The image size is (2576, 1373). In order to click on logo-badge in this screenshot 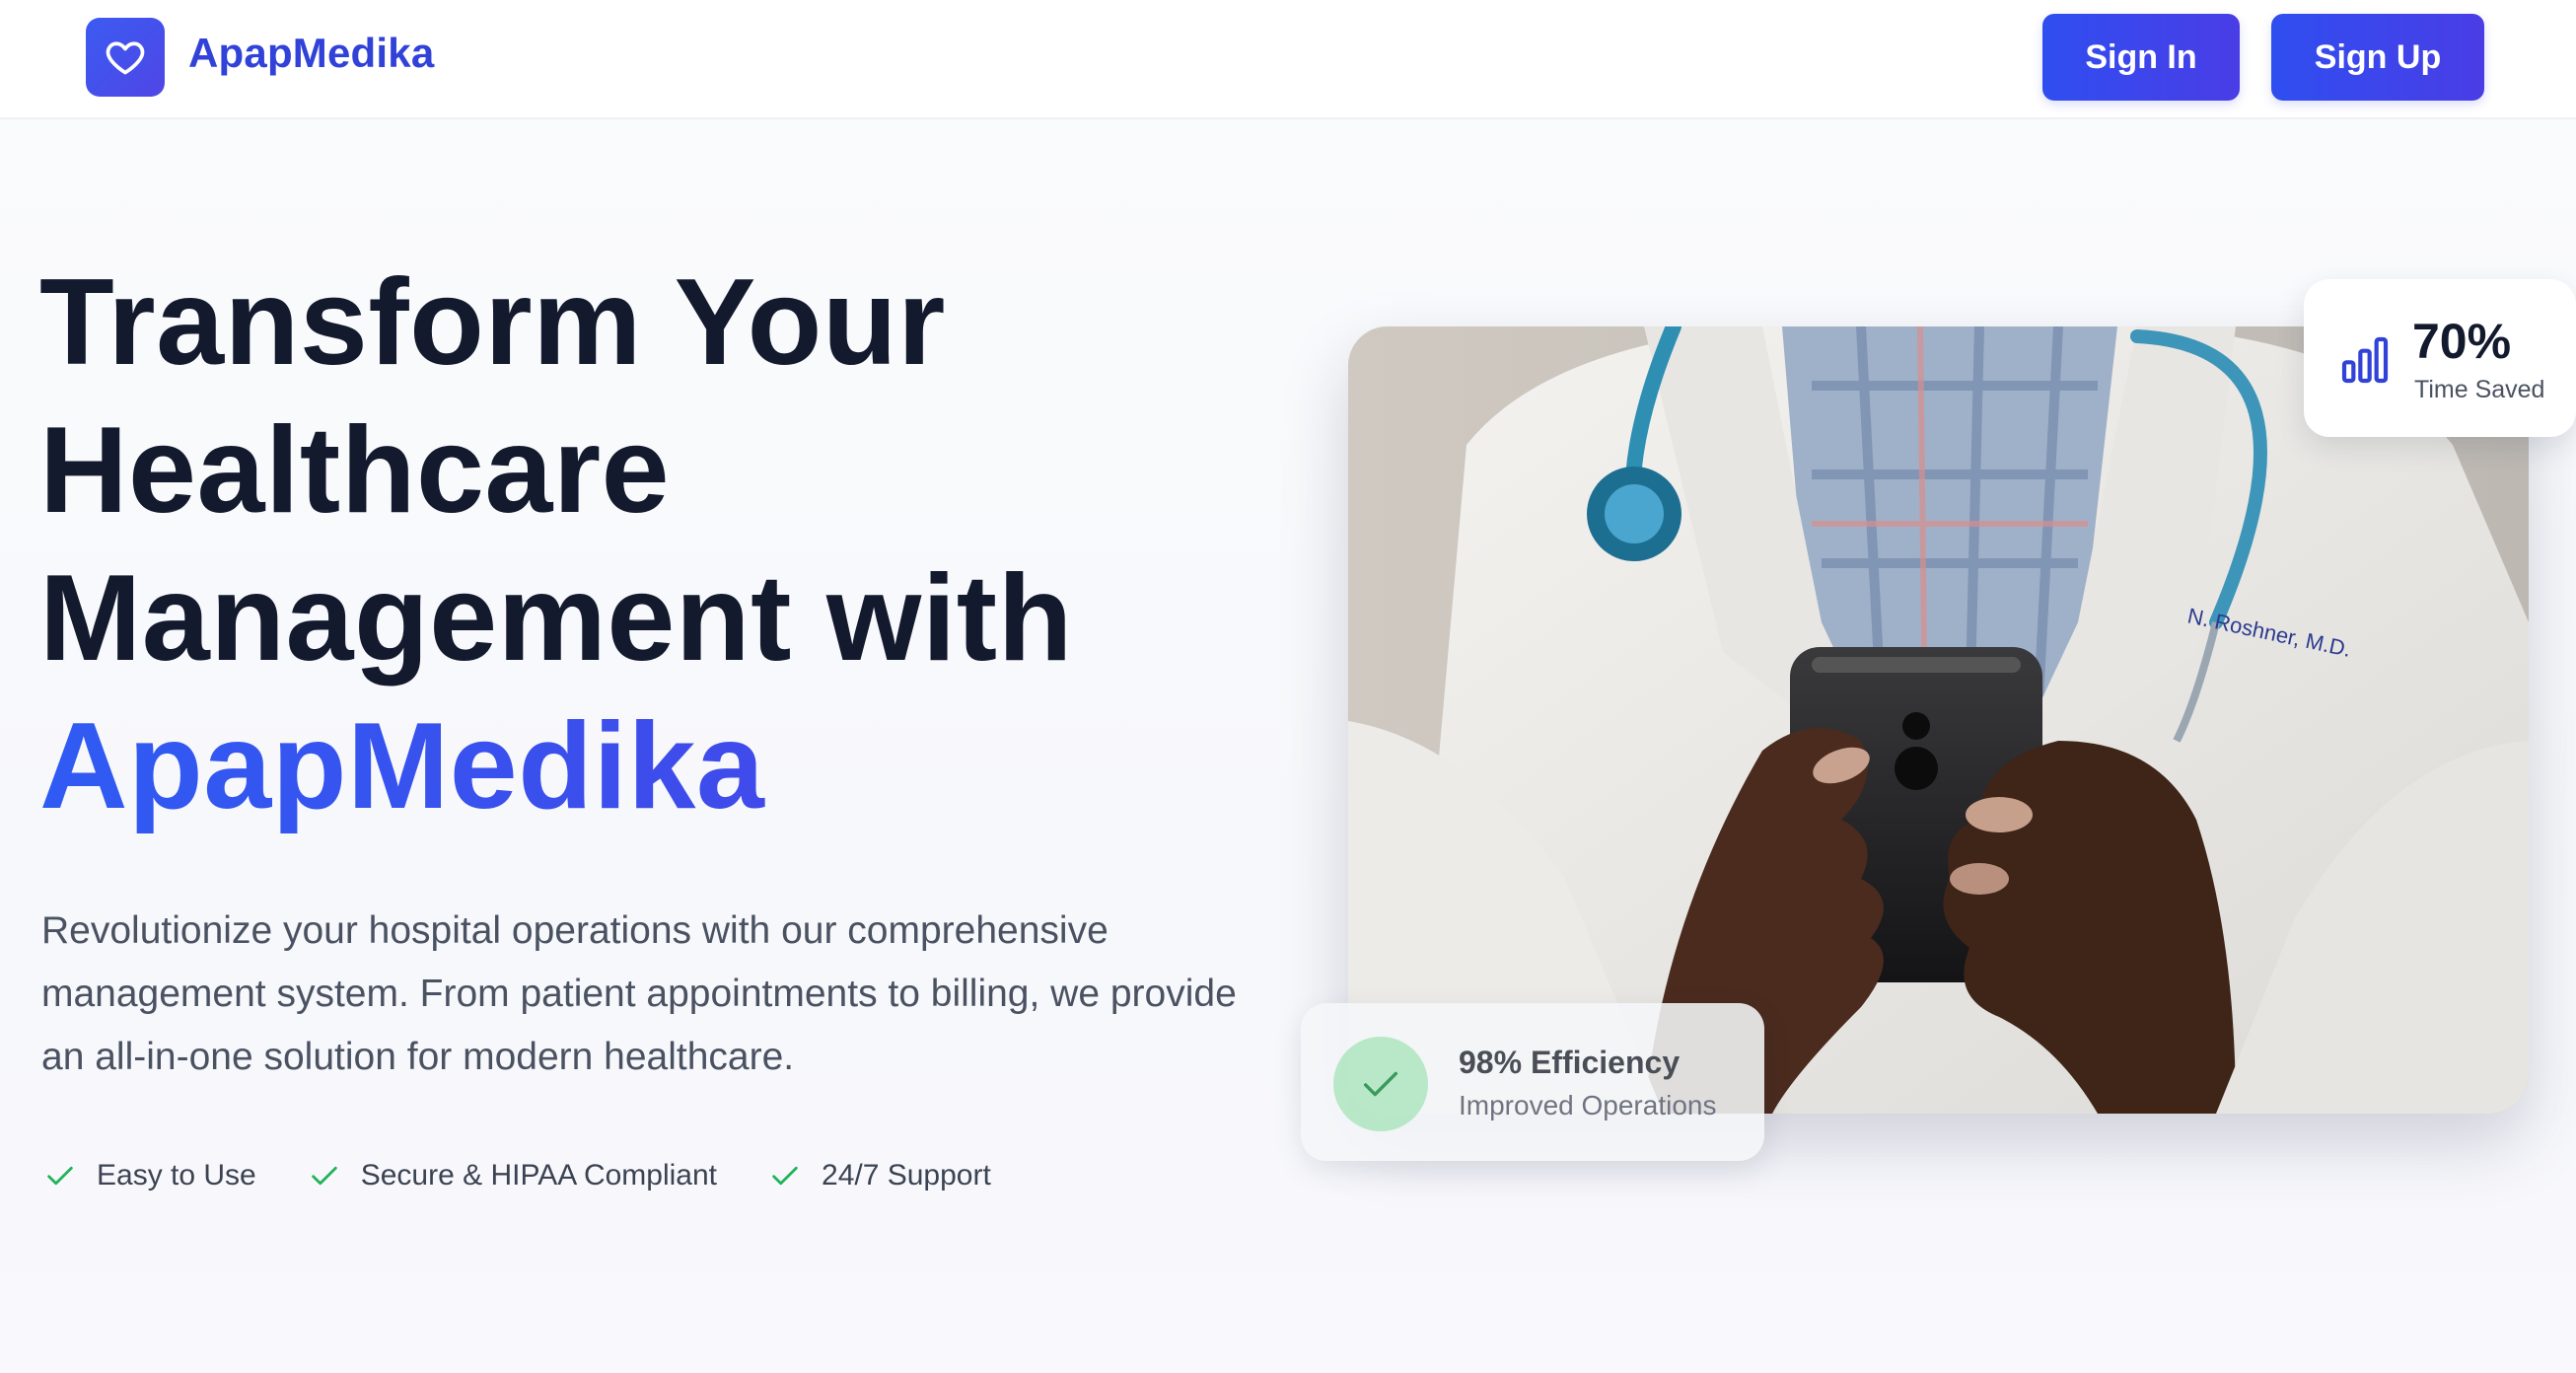, I will do `click(126, 57)`.